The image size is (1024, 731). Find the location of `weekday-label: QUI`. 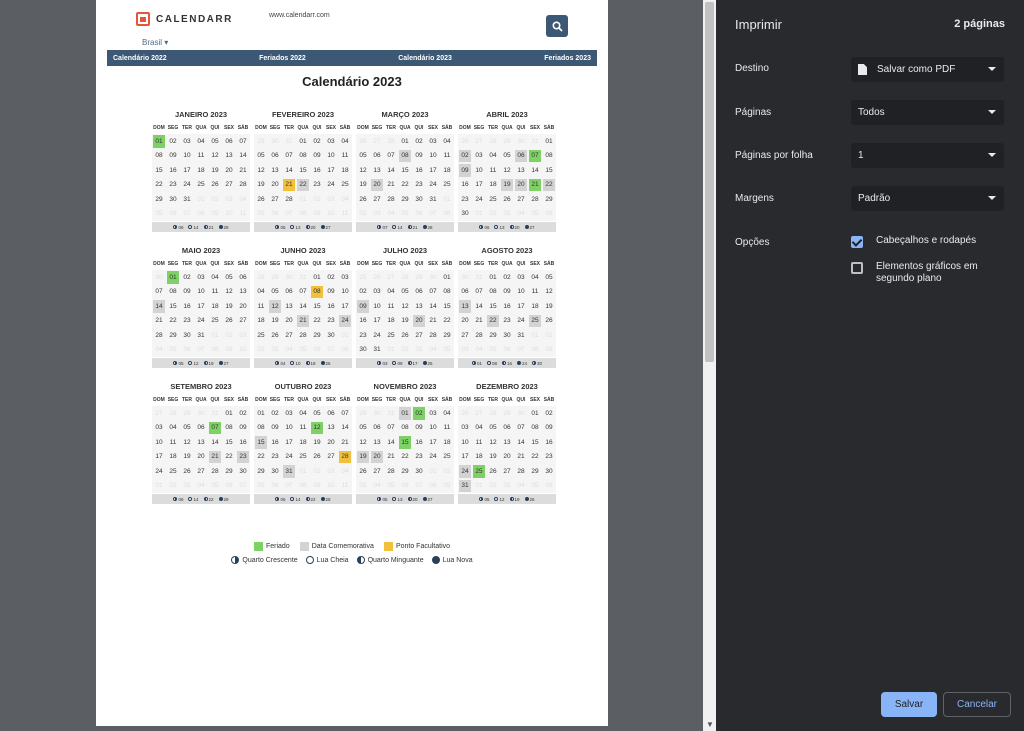

weekday-label: QUI is located at coordinates (521, 264).